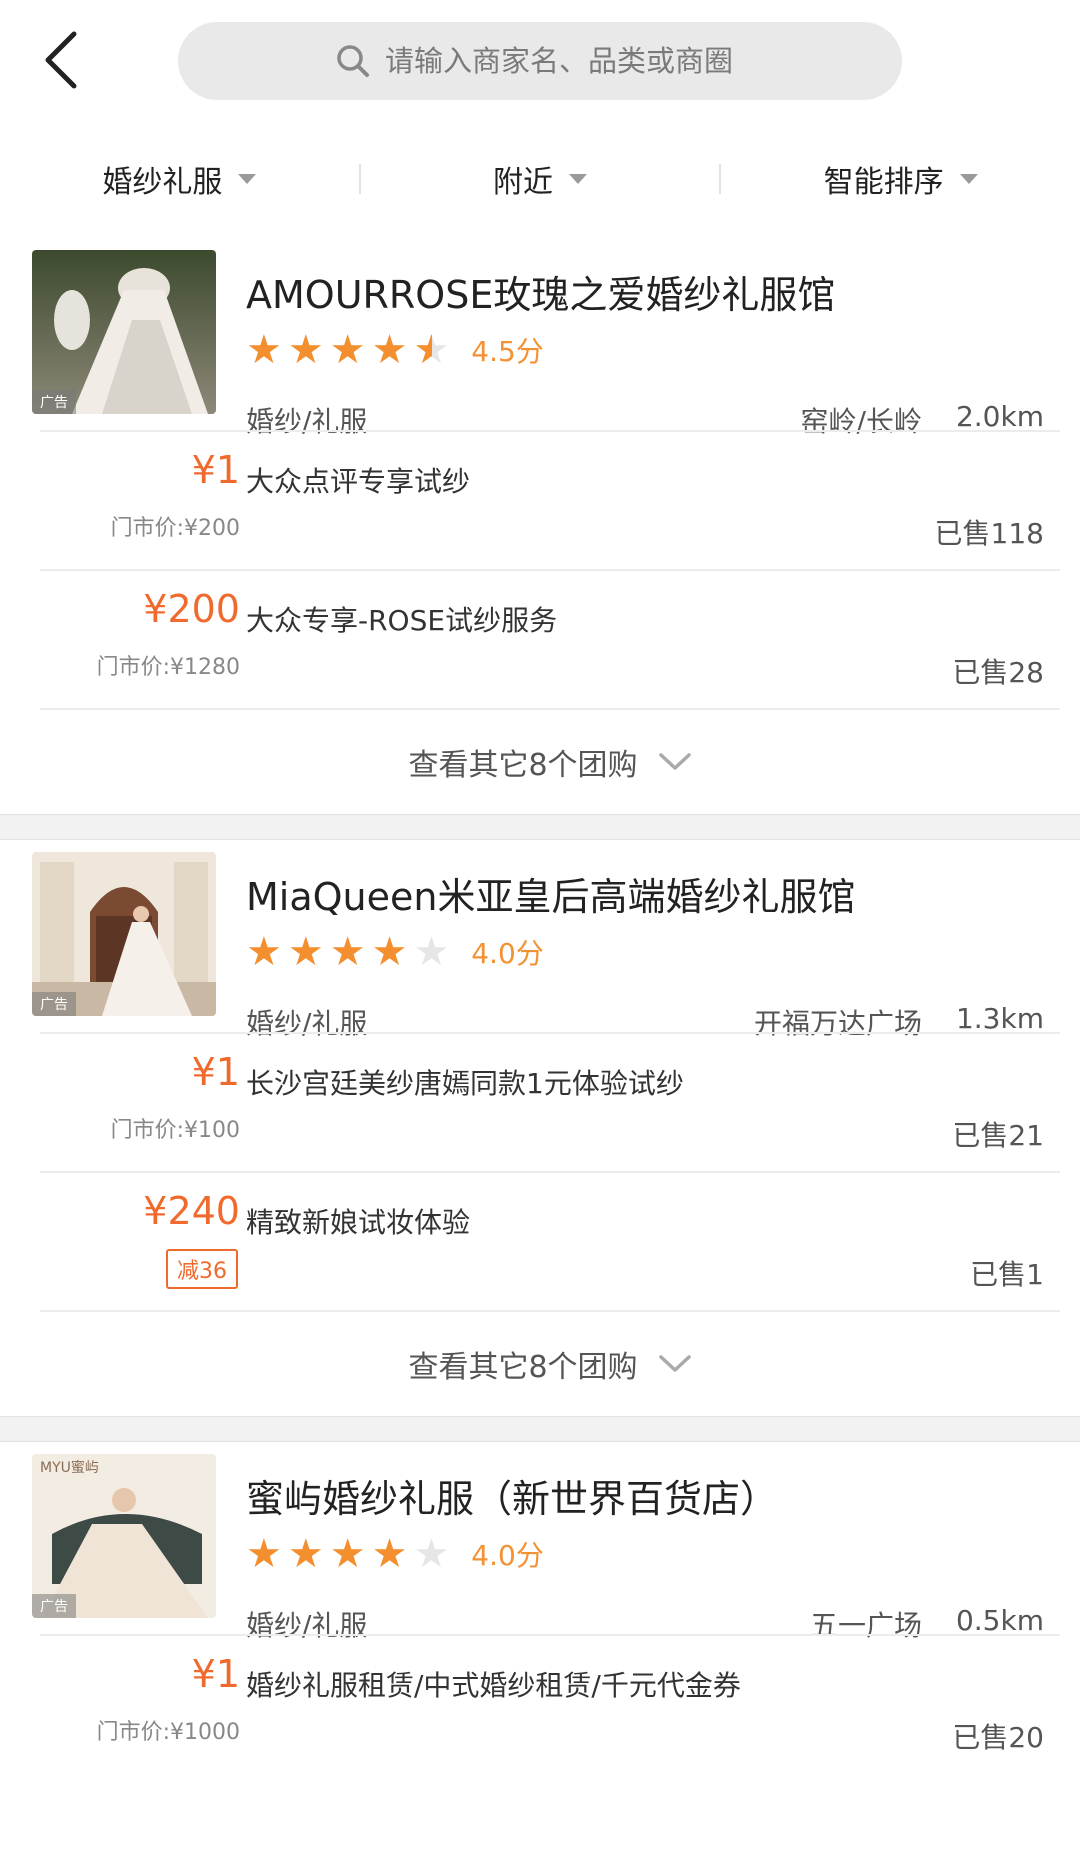  I want to click on filter-sort: 智能排序, so click(900, 179).